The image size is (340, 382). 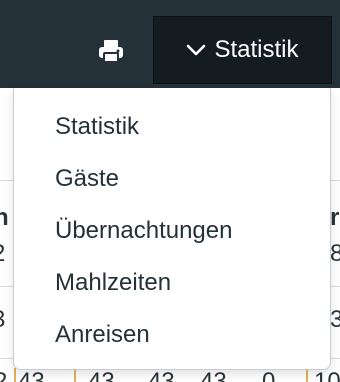 I want to click on statistik-button-label: Statistik, so click(x=256, y=49).